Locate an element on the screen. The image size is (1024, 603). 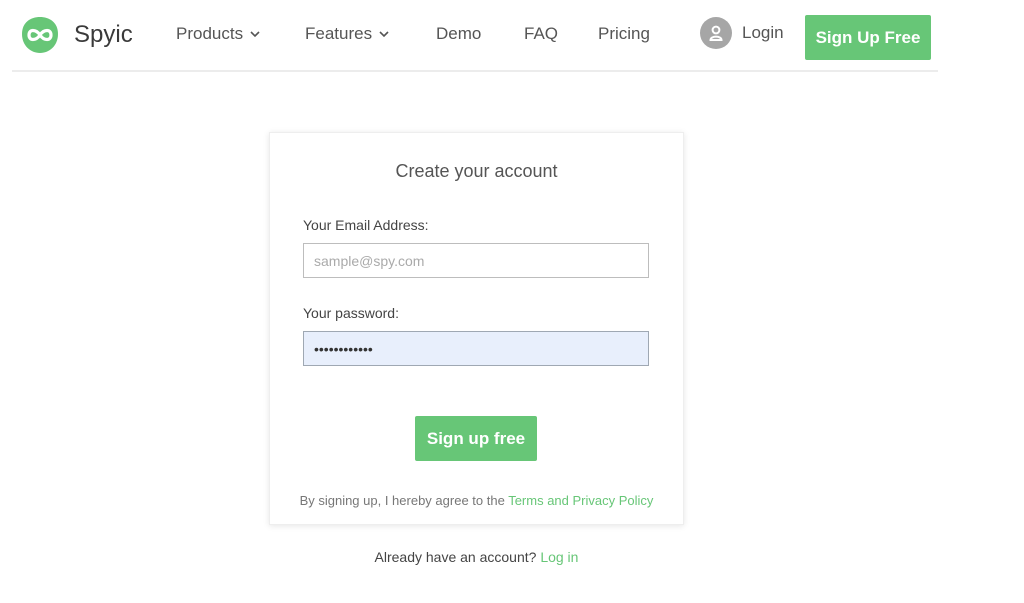
nav-demo-label: Demo is located at coordinates (459, 33).